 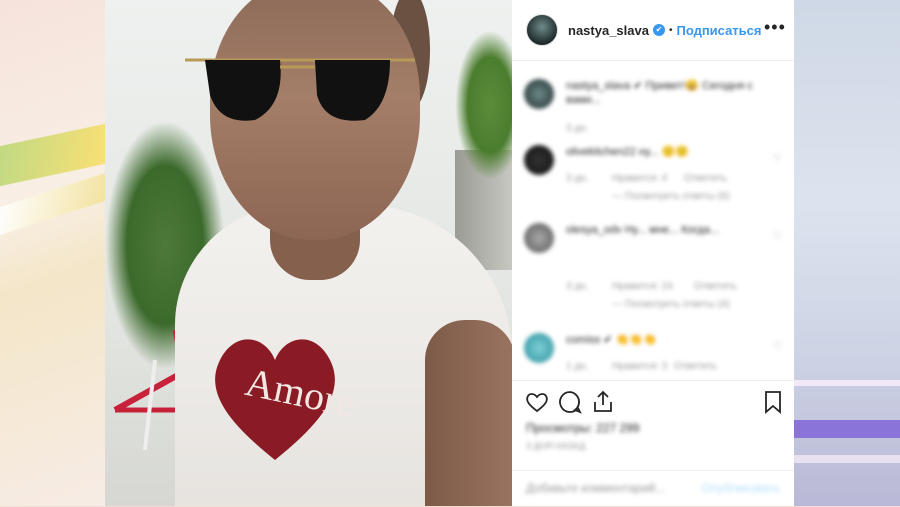 I want to click on view-replies-button: — Посмотреть ответы (4), so click(x=671, y=304).